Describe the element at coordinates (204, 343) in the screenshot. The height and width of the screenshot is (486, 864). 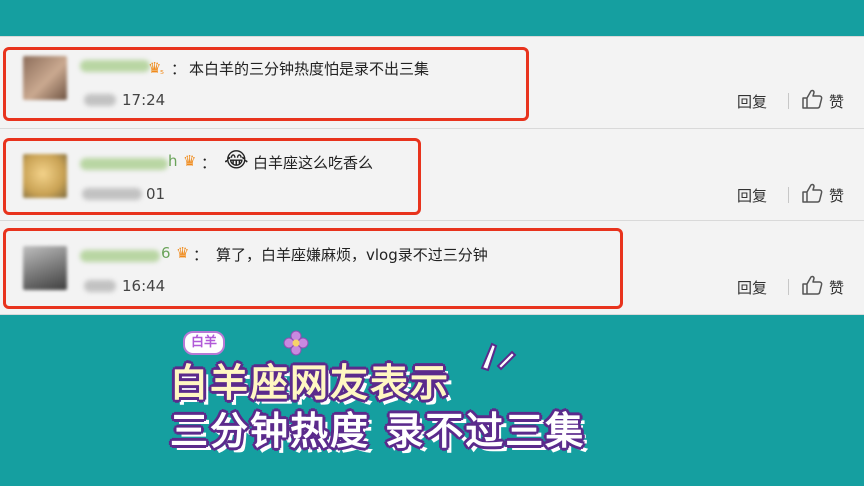
I see `caption-tag: 白羊` at that location.